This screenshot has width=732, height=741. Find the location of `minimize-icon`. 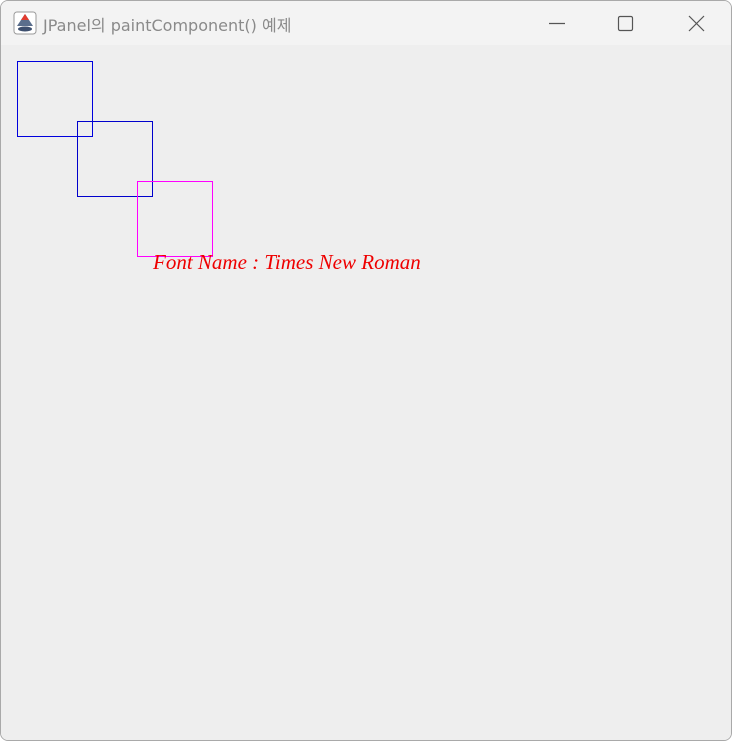

minimize-icon is located at coordinates (557, 23).